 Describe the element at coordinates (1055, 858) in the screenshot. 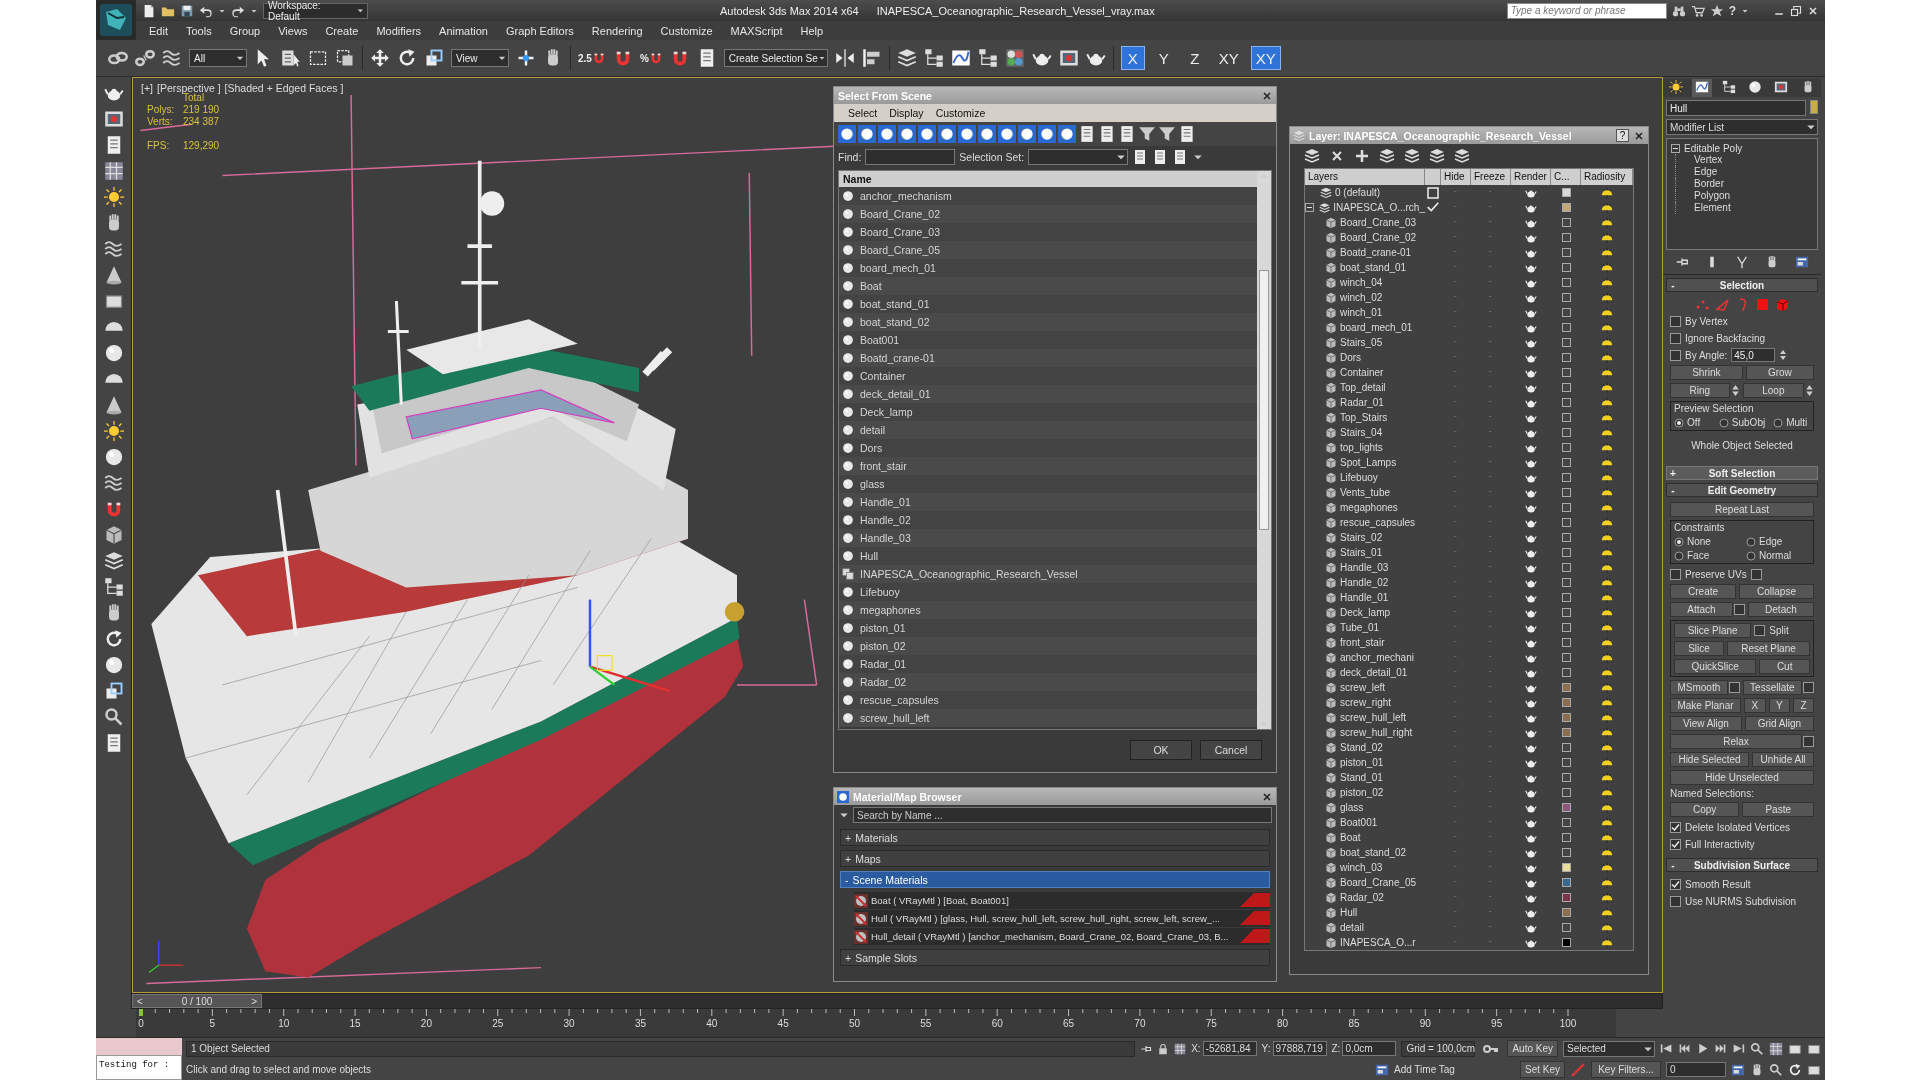

I see `category-header: + Maps` at that location.